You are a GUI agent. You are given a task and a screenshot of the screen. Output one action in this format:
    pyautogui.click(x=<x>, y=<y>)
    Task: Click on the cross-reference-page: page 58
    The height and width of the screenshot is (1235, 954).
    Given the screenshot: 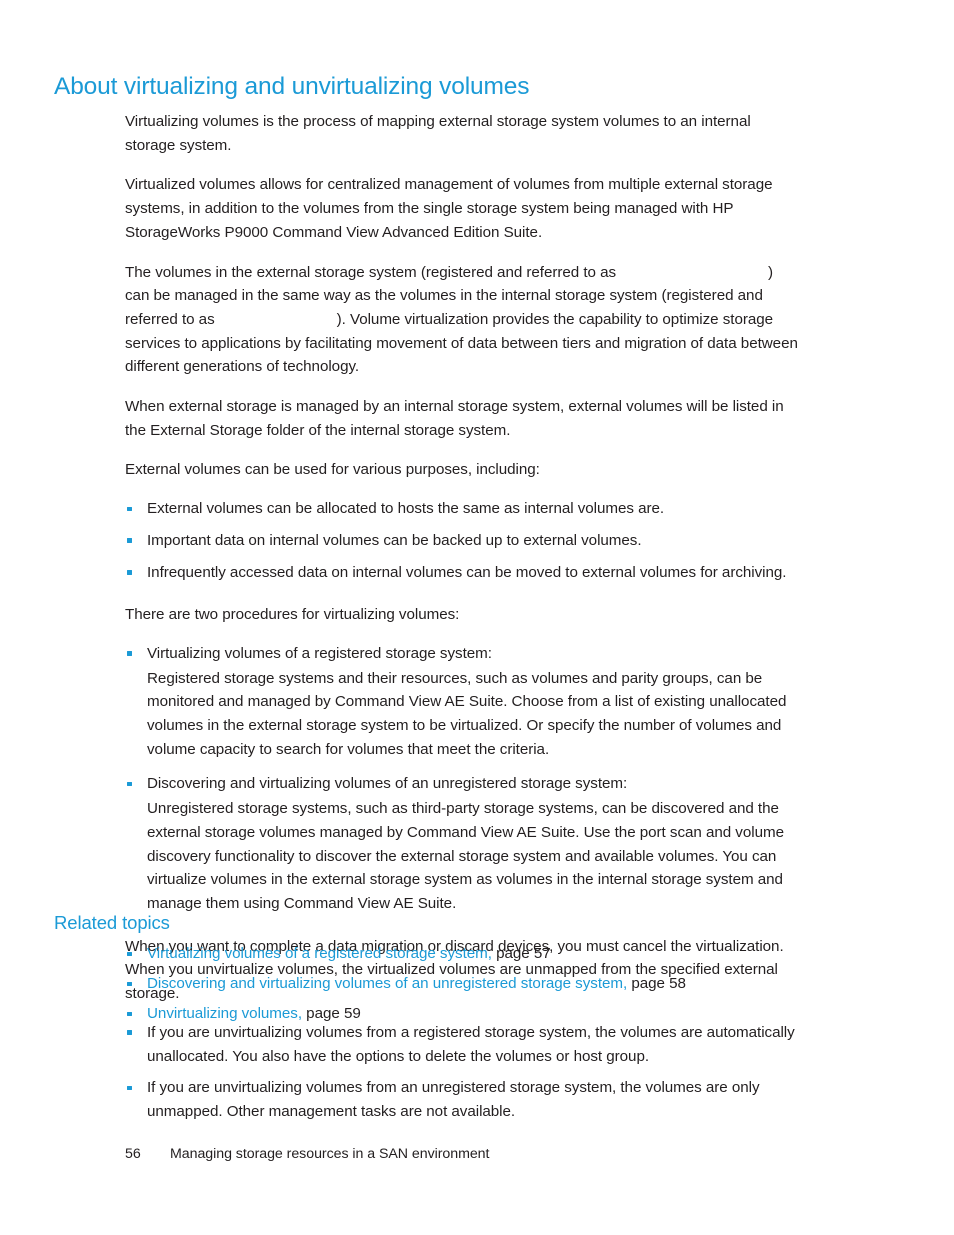 What is the action you would take?
    pyautogui.click(x=656, y=984)
    